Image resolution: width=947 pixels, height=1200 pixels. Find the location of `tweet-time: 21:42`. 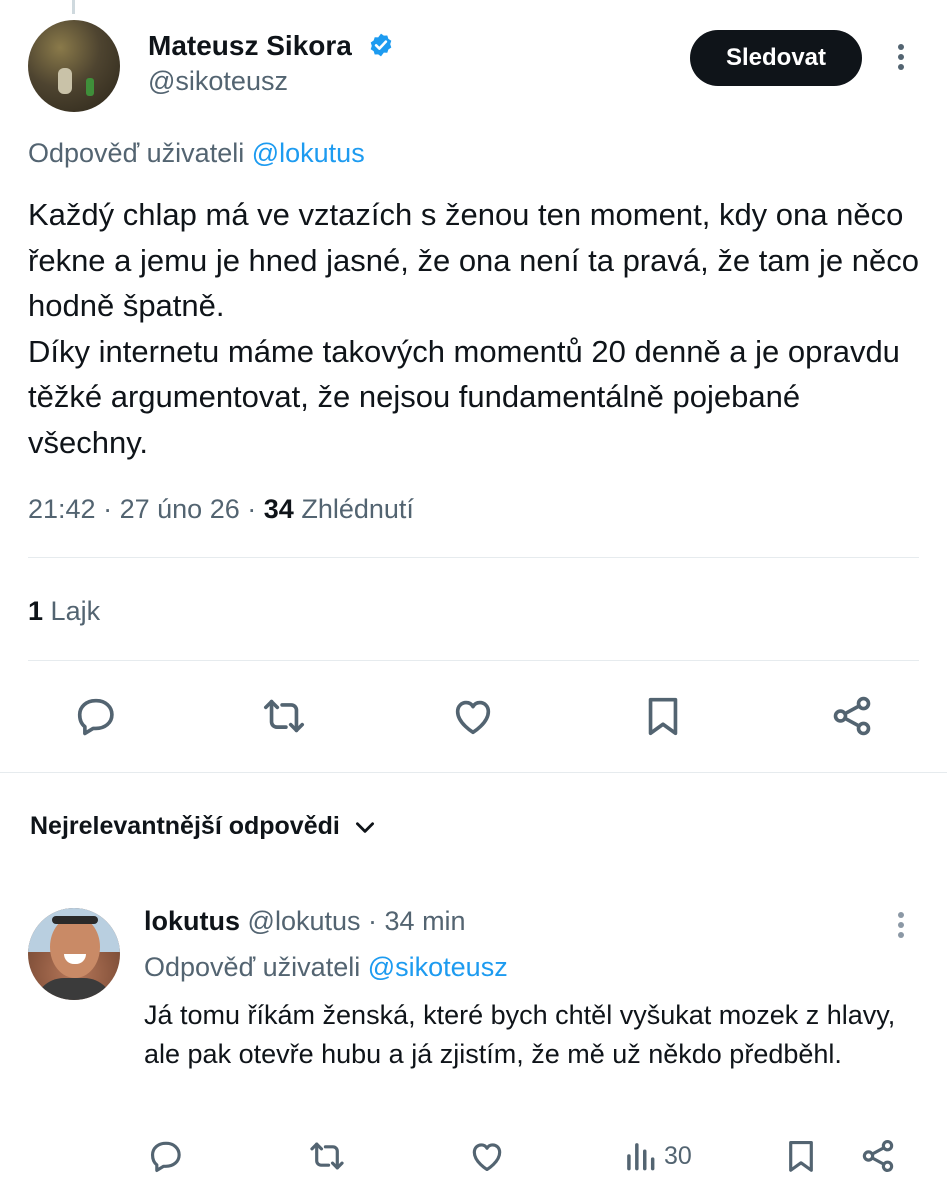

tweet-time: 21:42 is located at coordinates (62, 509).